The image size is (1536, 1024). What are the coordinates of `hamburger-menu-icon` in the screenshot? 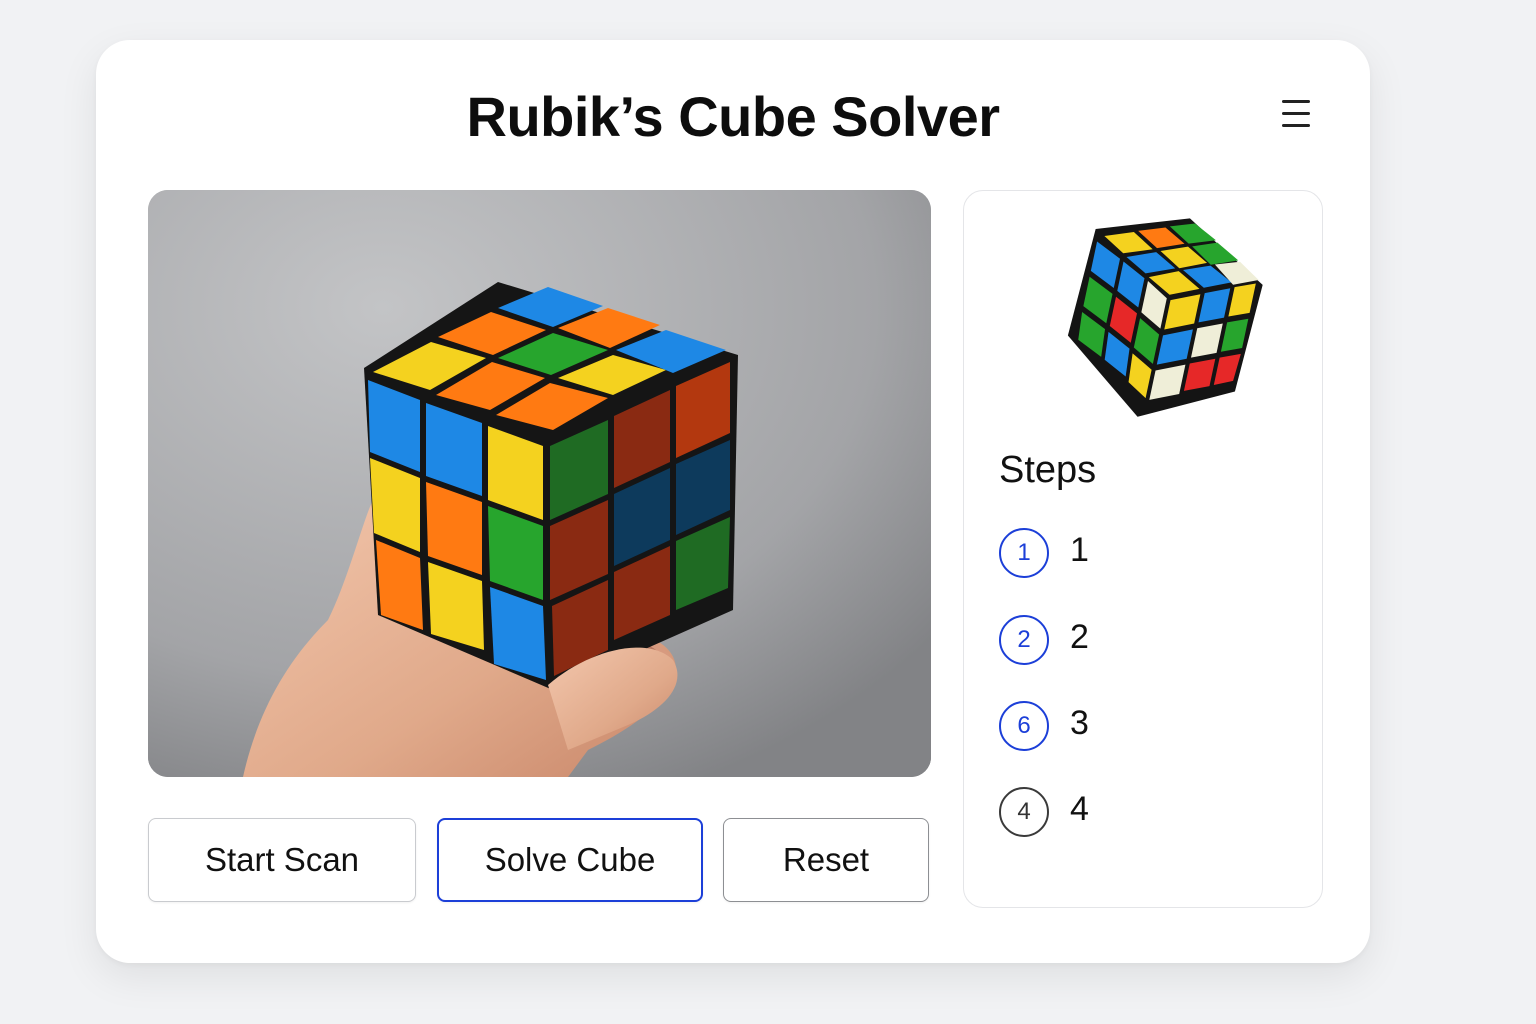 It's located at (1296, 116).